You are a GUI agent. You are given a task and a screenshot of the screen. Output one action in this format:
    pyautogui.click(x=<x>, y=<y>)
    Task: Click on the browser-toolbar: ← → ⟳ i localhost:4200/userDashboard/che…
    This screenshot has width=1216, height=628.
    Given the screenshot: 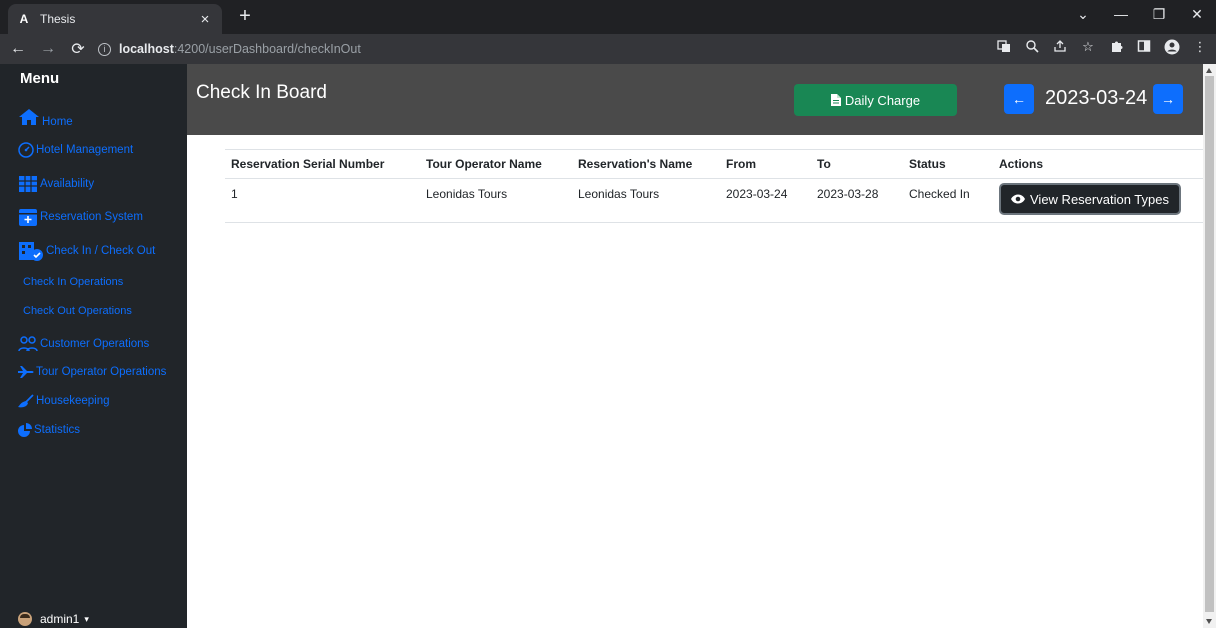 What is the action you would take?
    pyautogui.click(x=608, y=49)
    